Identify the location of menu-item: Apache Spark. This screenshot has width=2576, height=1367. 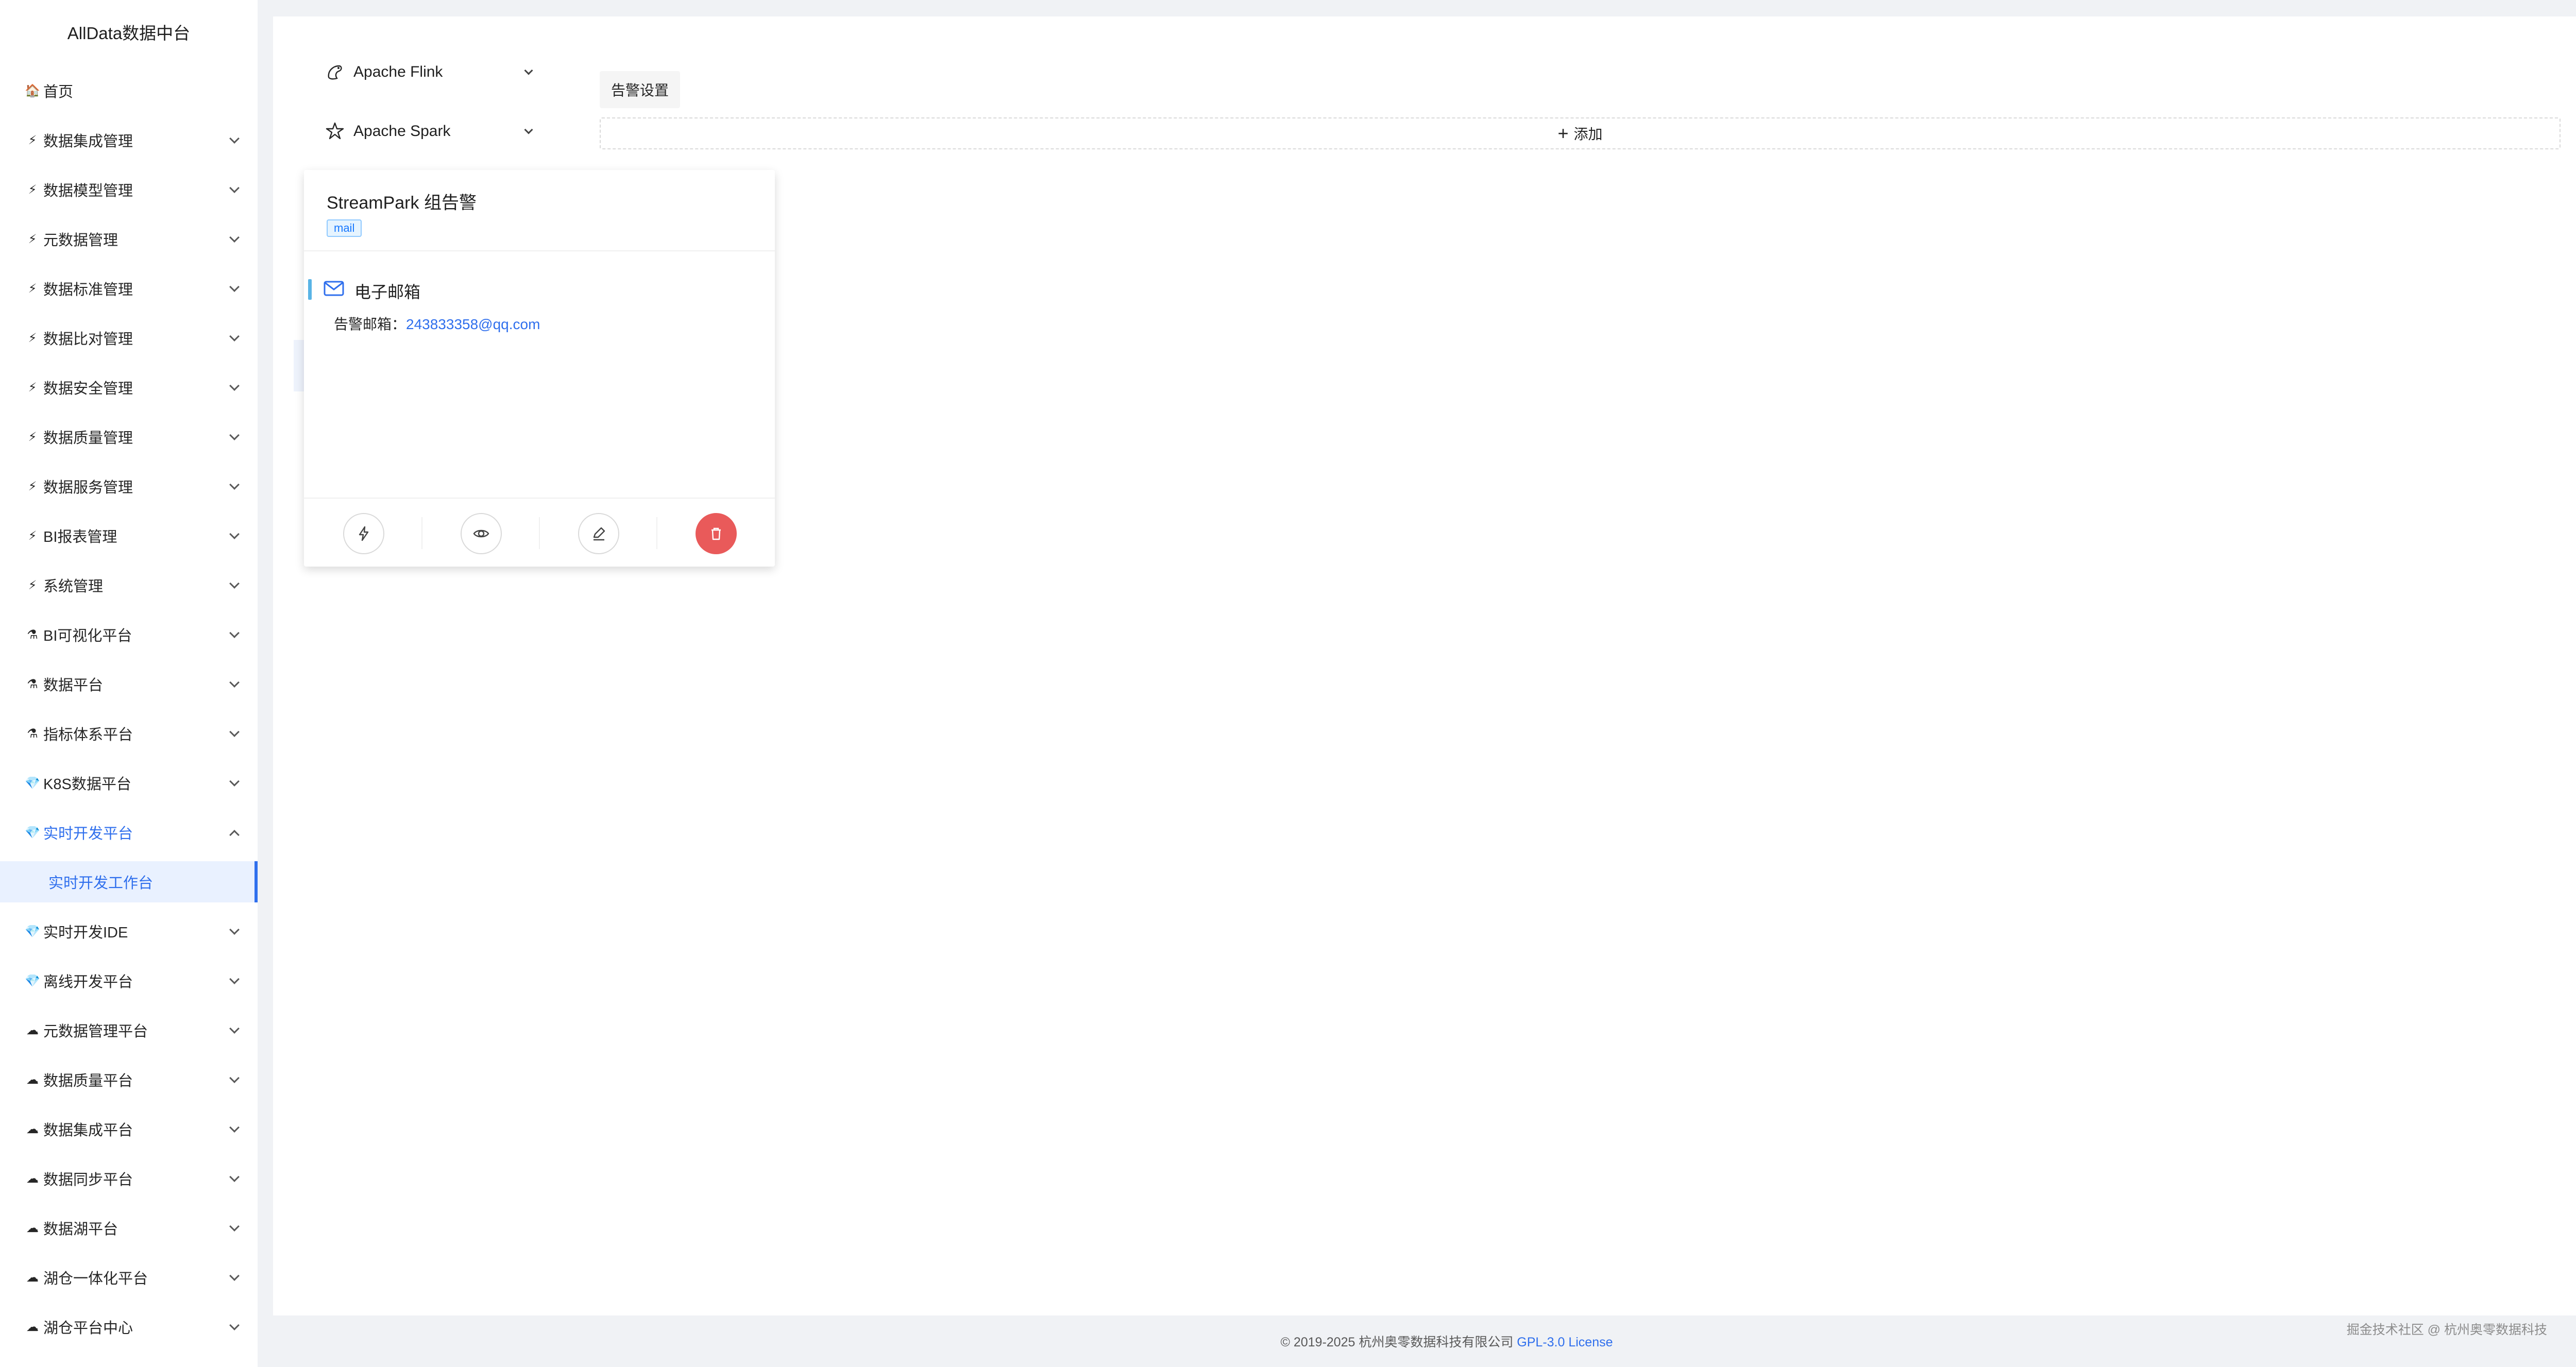
(425, 131).